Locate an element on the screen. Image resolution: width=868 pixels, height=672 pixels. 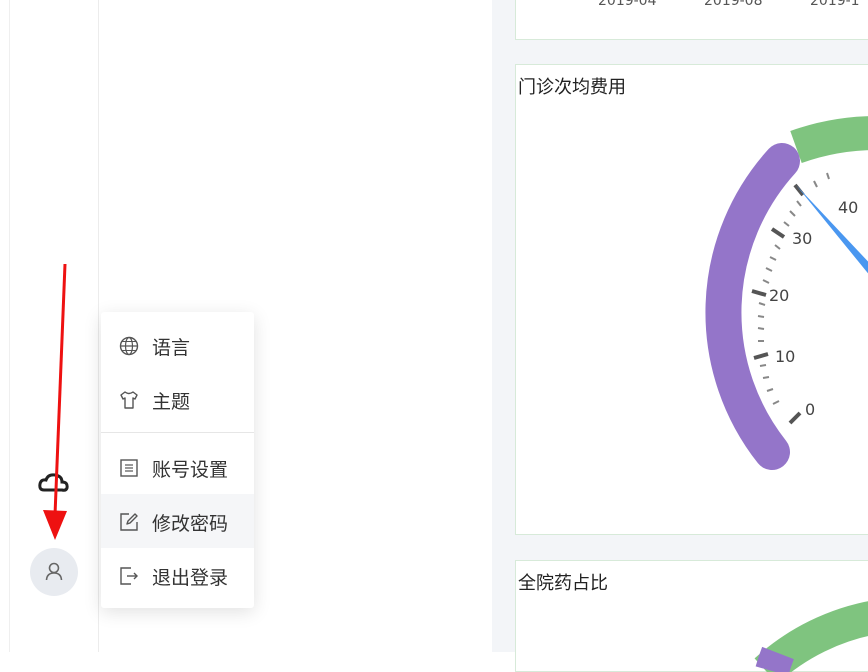
user-icon is located at coordinates (54, 571).